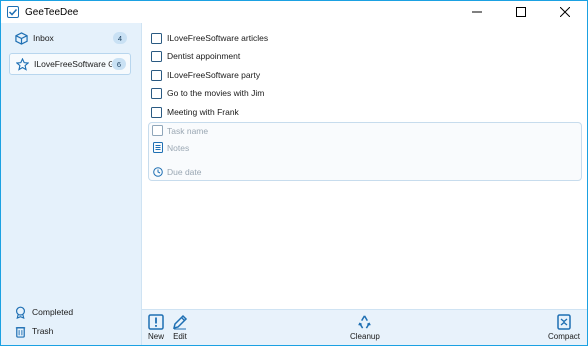  I want to click on bottom-toolbar: New Edit Cleanup Compact, so click(364, 327).